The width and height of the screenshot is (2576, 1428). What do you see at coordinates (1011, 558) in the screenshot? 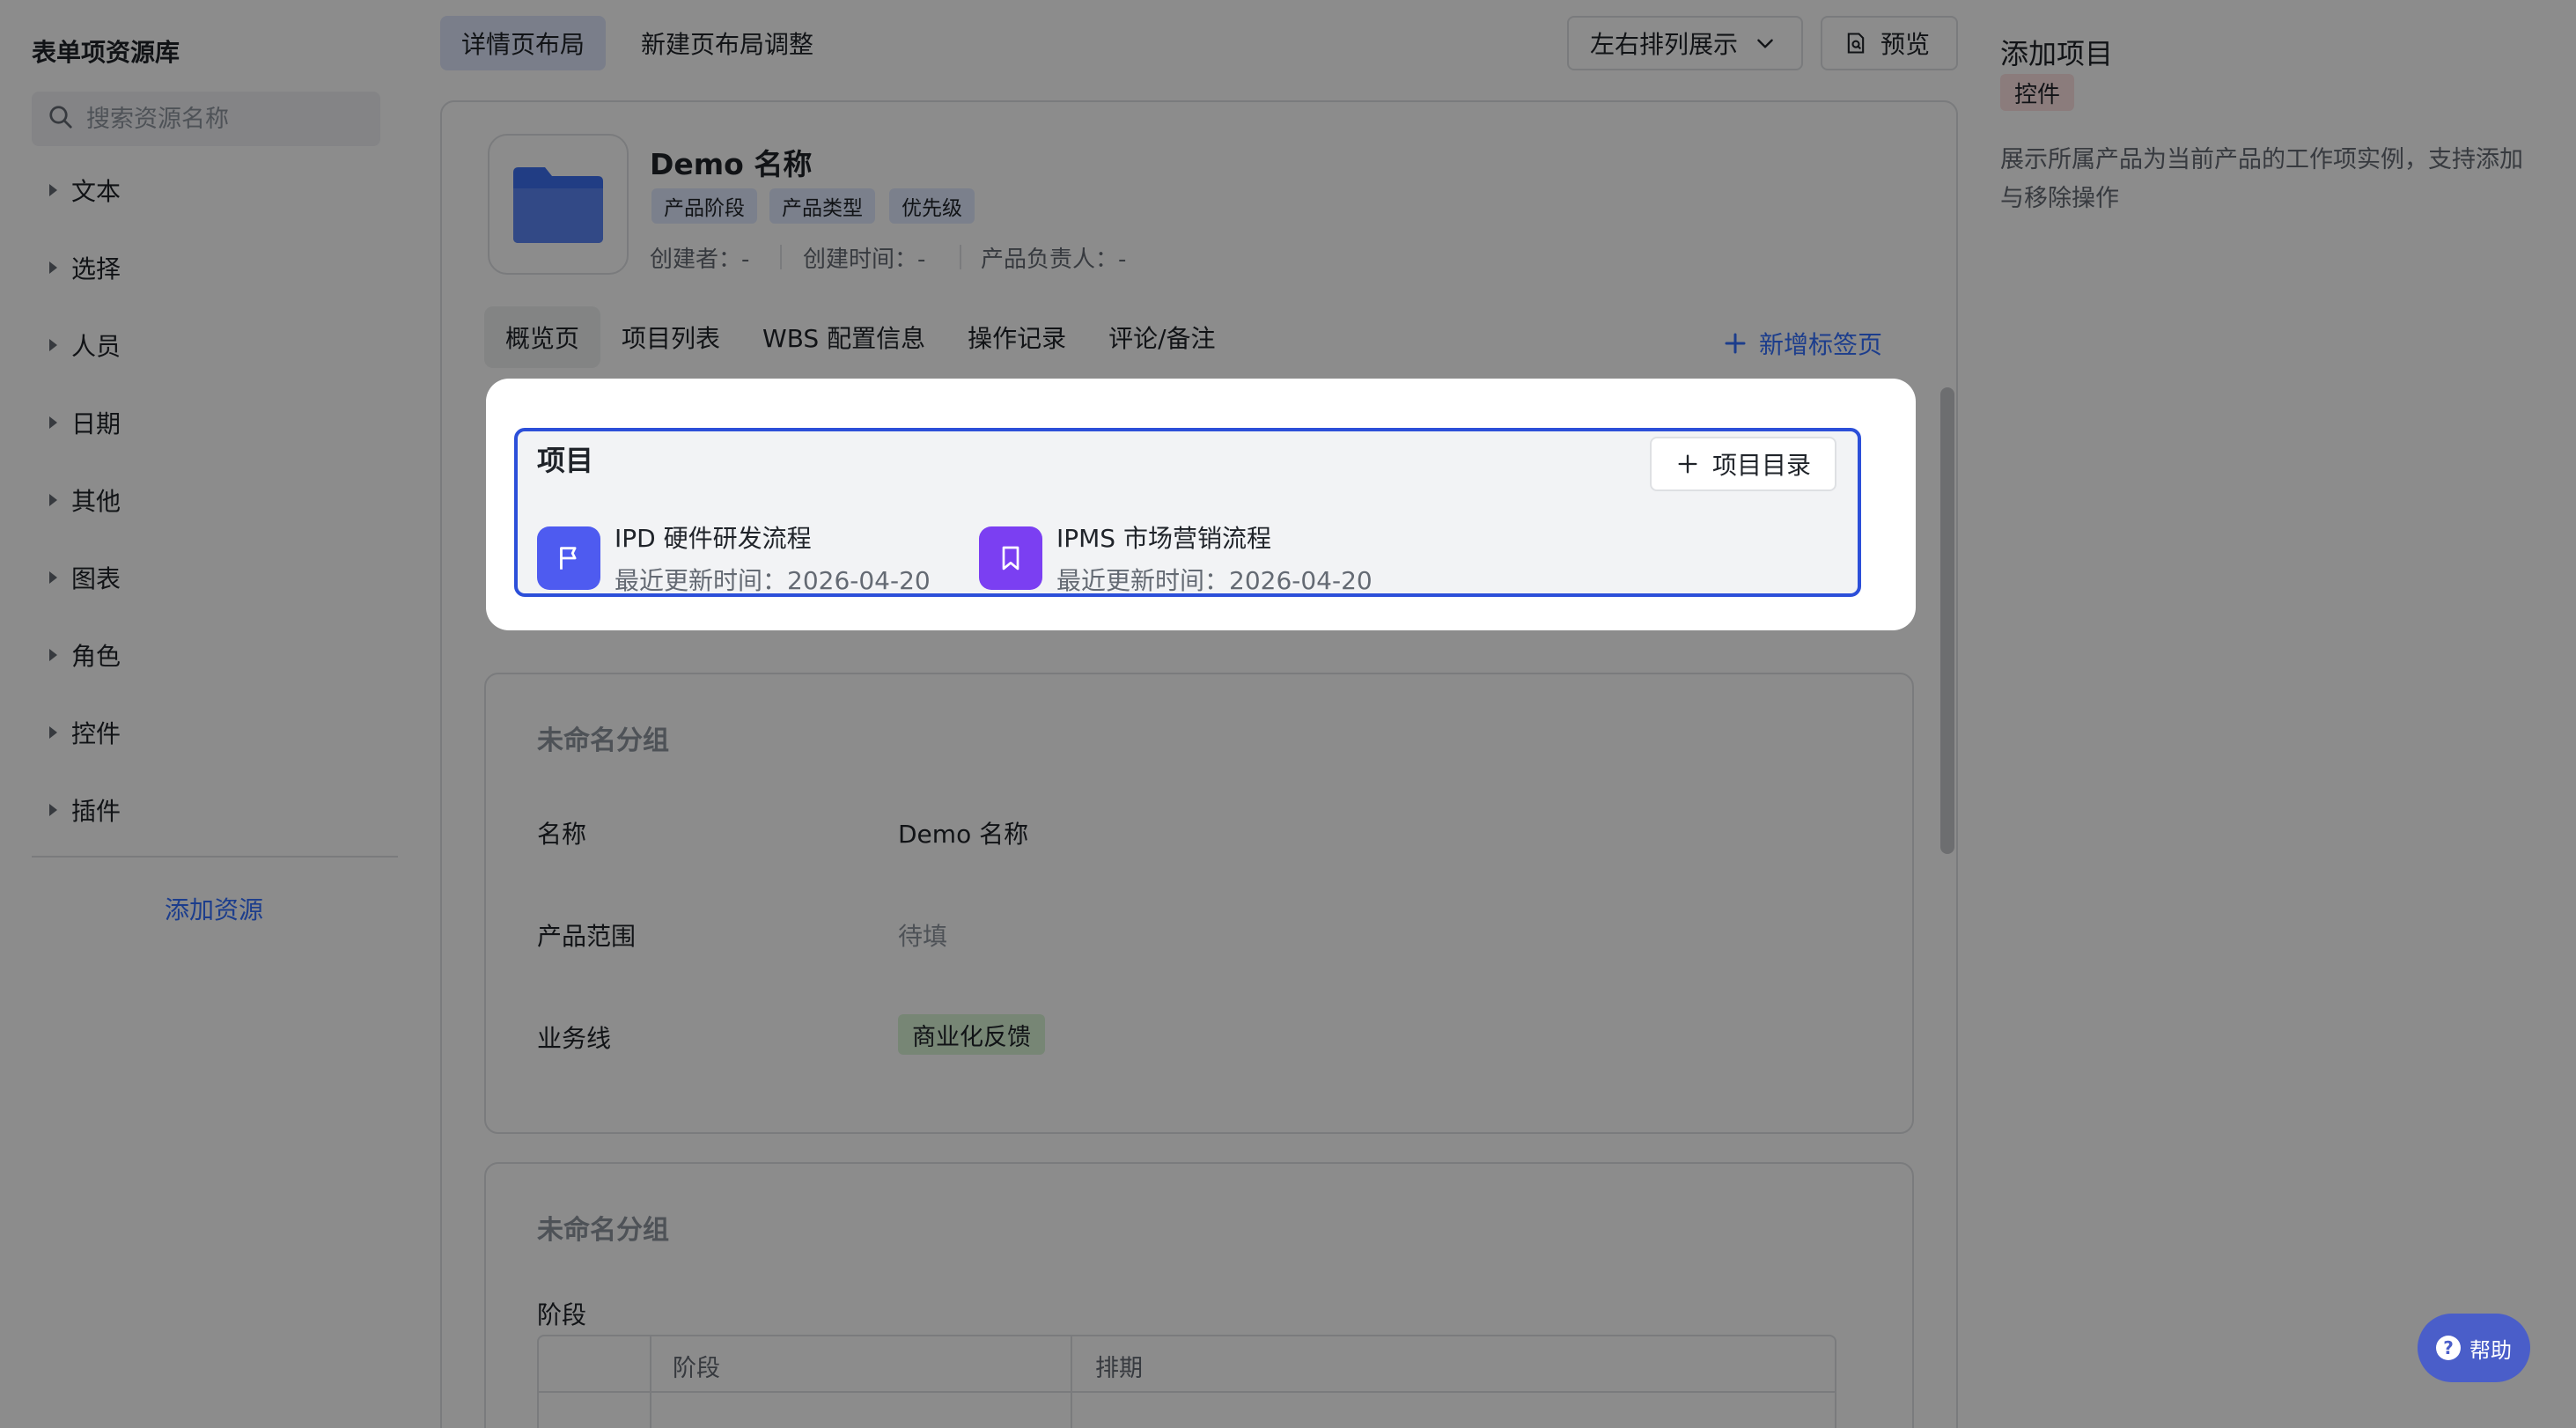
I see `bookmark-icon` at bounding box center [1011, 558].